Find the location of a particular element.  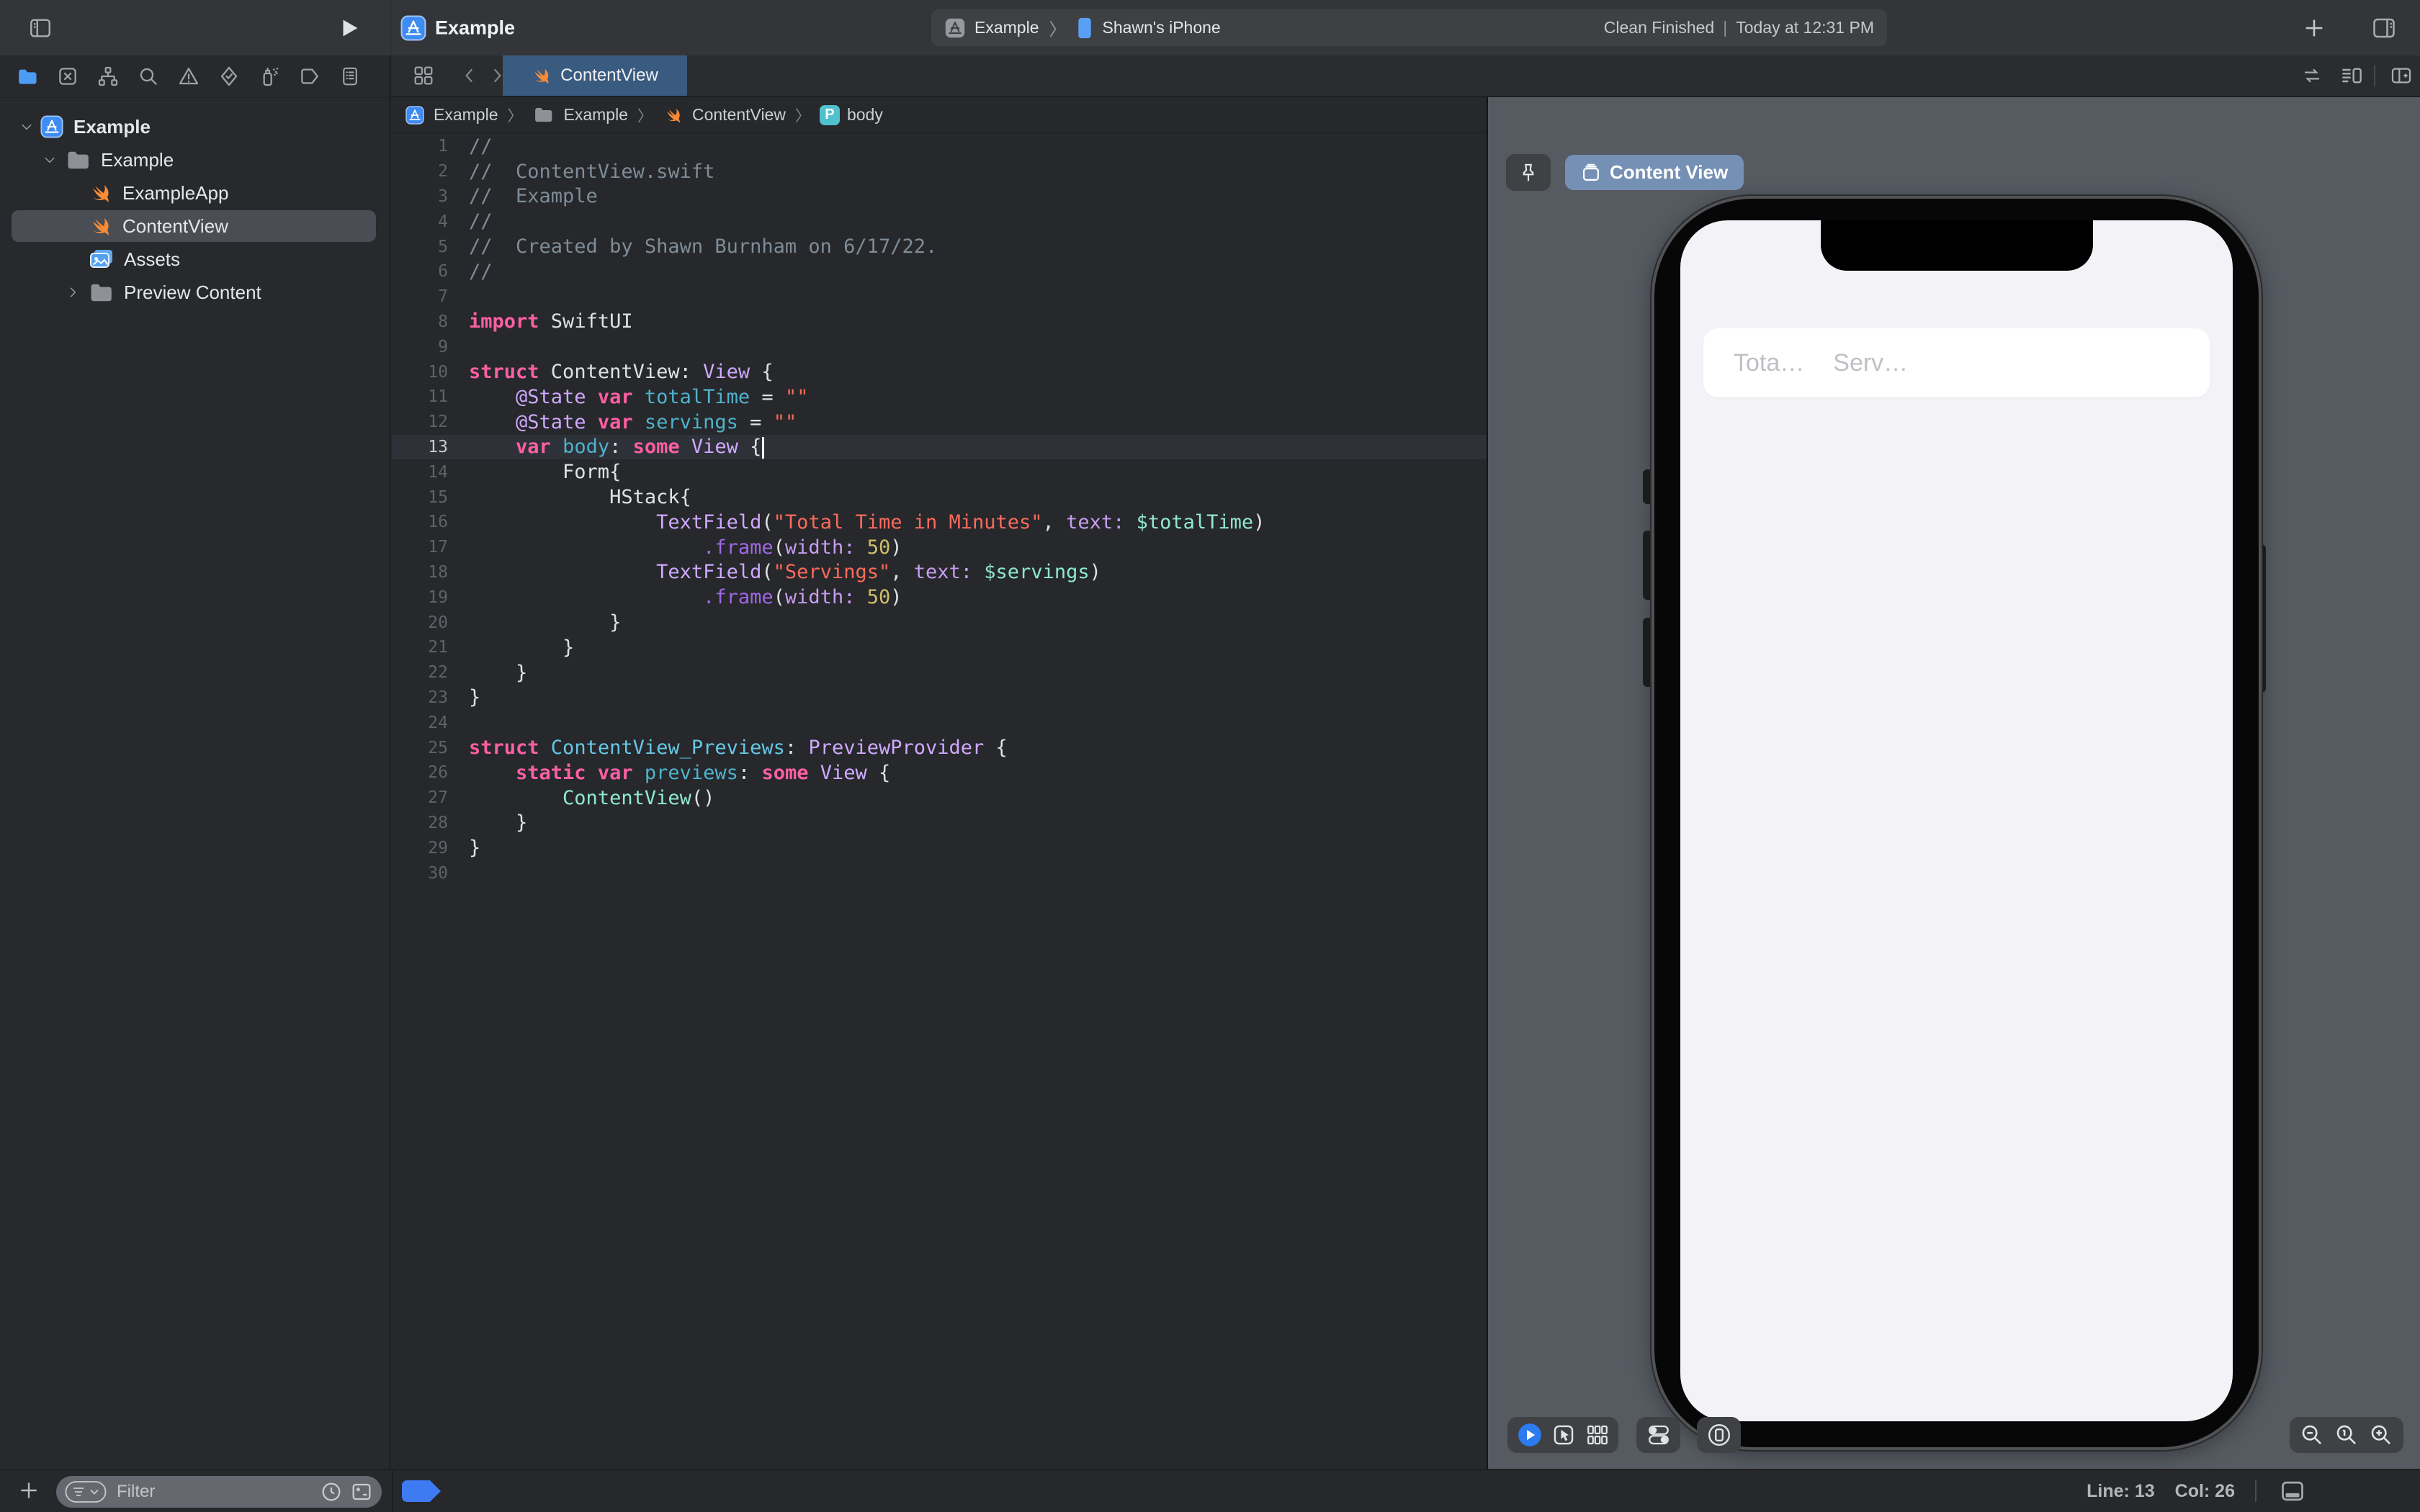

add-item-icon is located at coordinates (28, 1490).